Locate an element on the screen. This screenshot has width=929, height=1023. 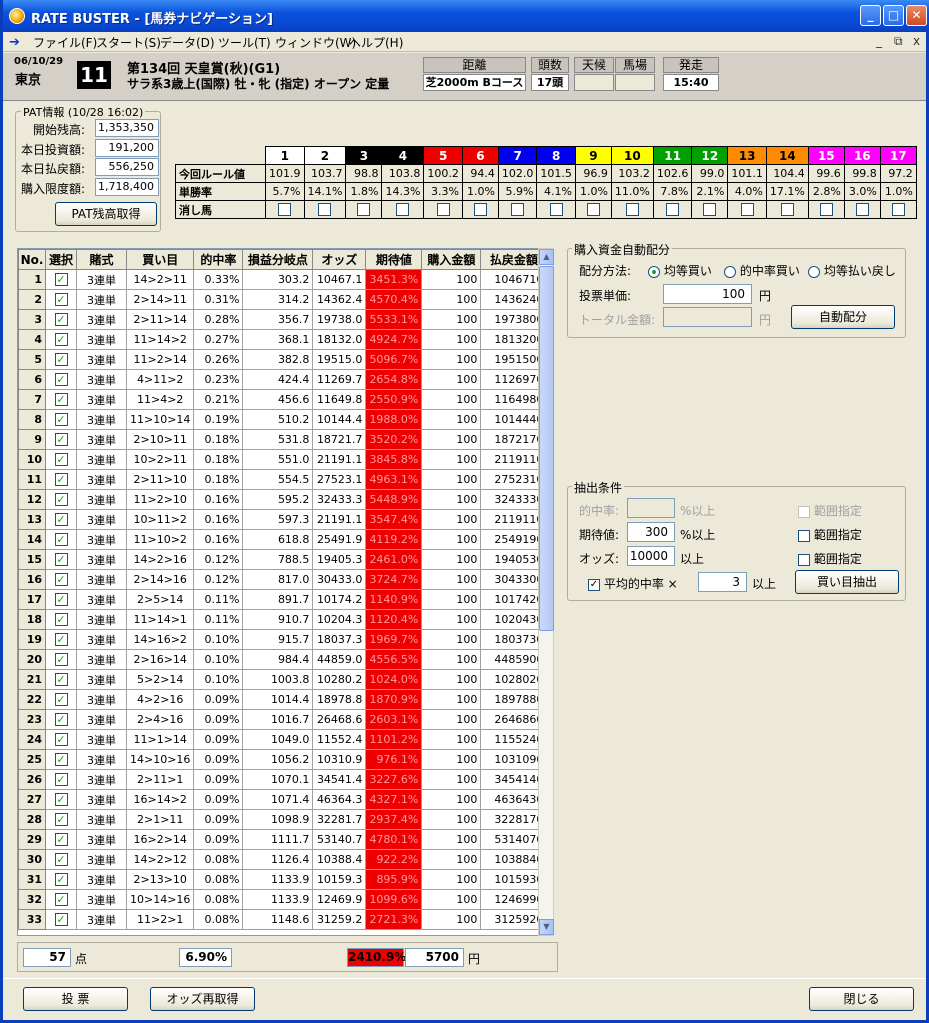
column-header: 購入金額 is located at coordinates (451, 259).